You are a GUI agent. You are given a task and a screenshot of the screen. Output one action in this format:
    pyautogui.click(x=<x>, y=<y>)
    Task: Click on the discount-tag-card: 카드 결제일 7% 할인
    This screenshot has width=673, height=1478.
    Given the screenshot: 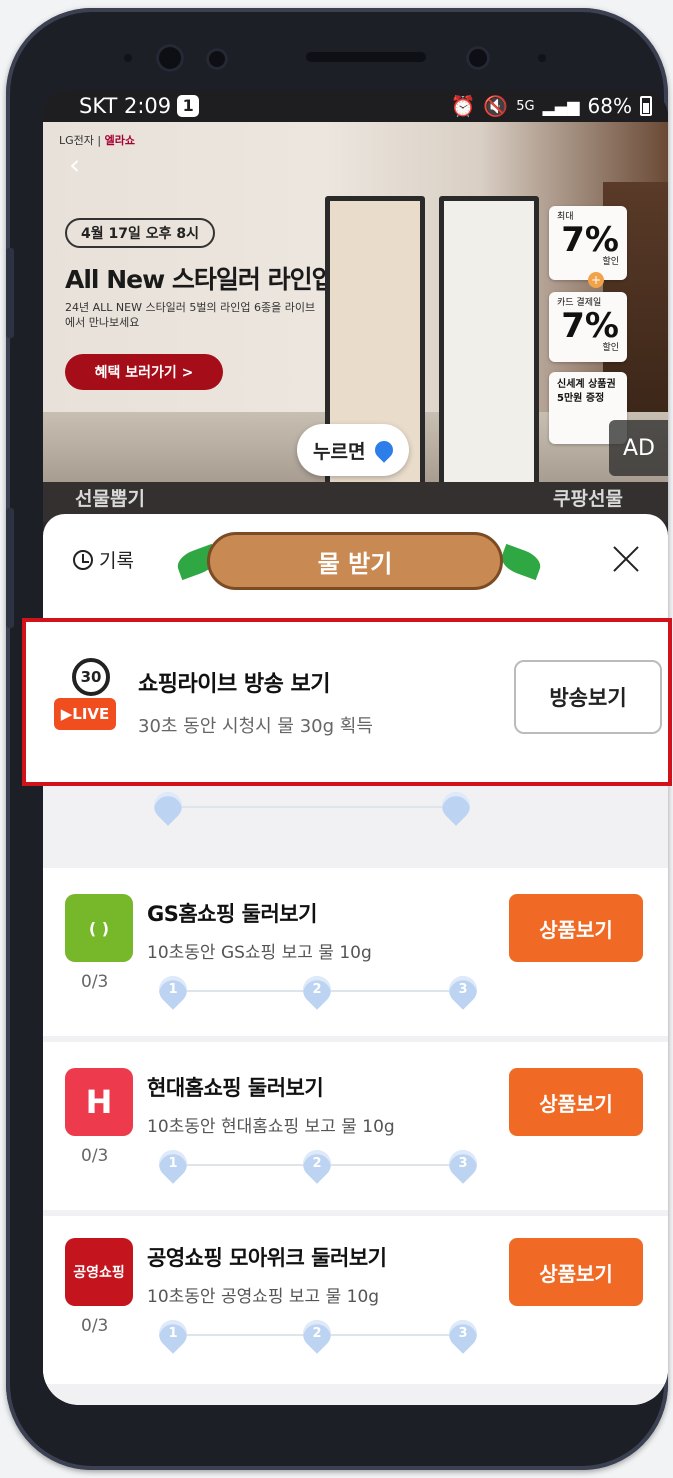 What is the action you would take?
    pyautogui.click(x=588, y=327)
    